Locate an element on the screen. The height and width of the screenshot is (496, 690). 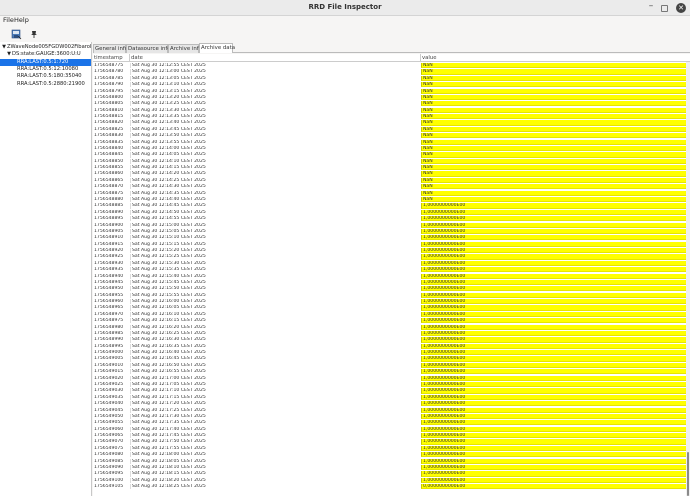
column-header-date: date is located at coordinates (275, 58).